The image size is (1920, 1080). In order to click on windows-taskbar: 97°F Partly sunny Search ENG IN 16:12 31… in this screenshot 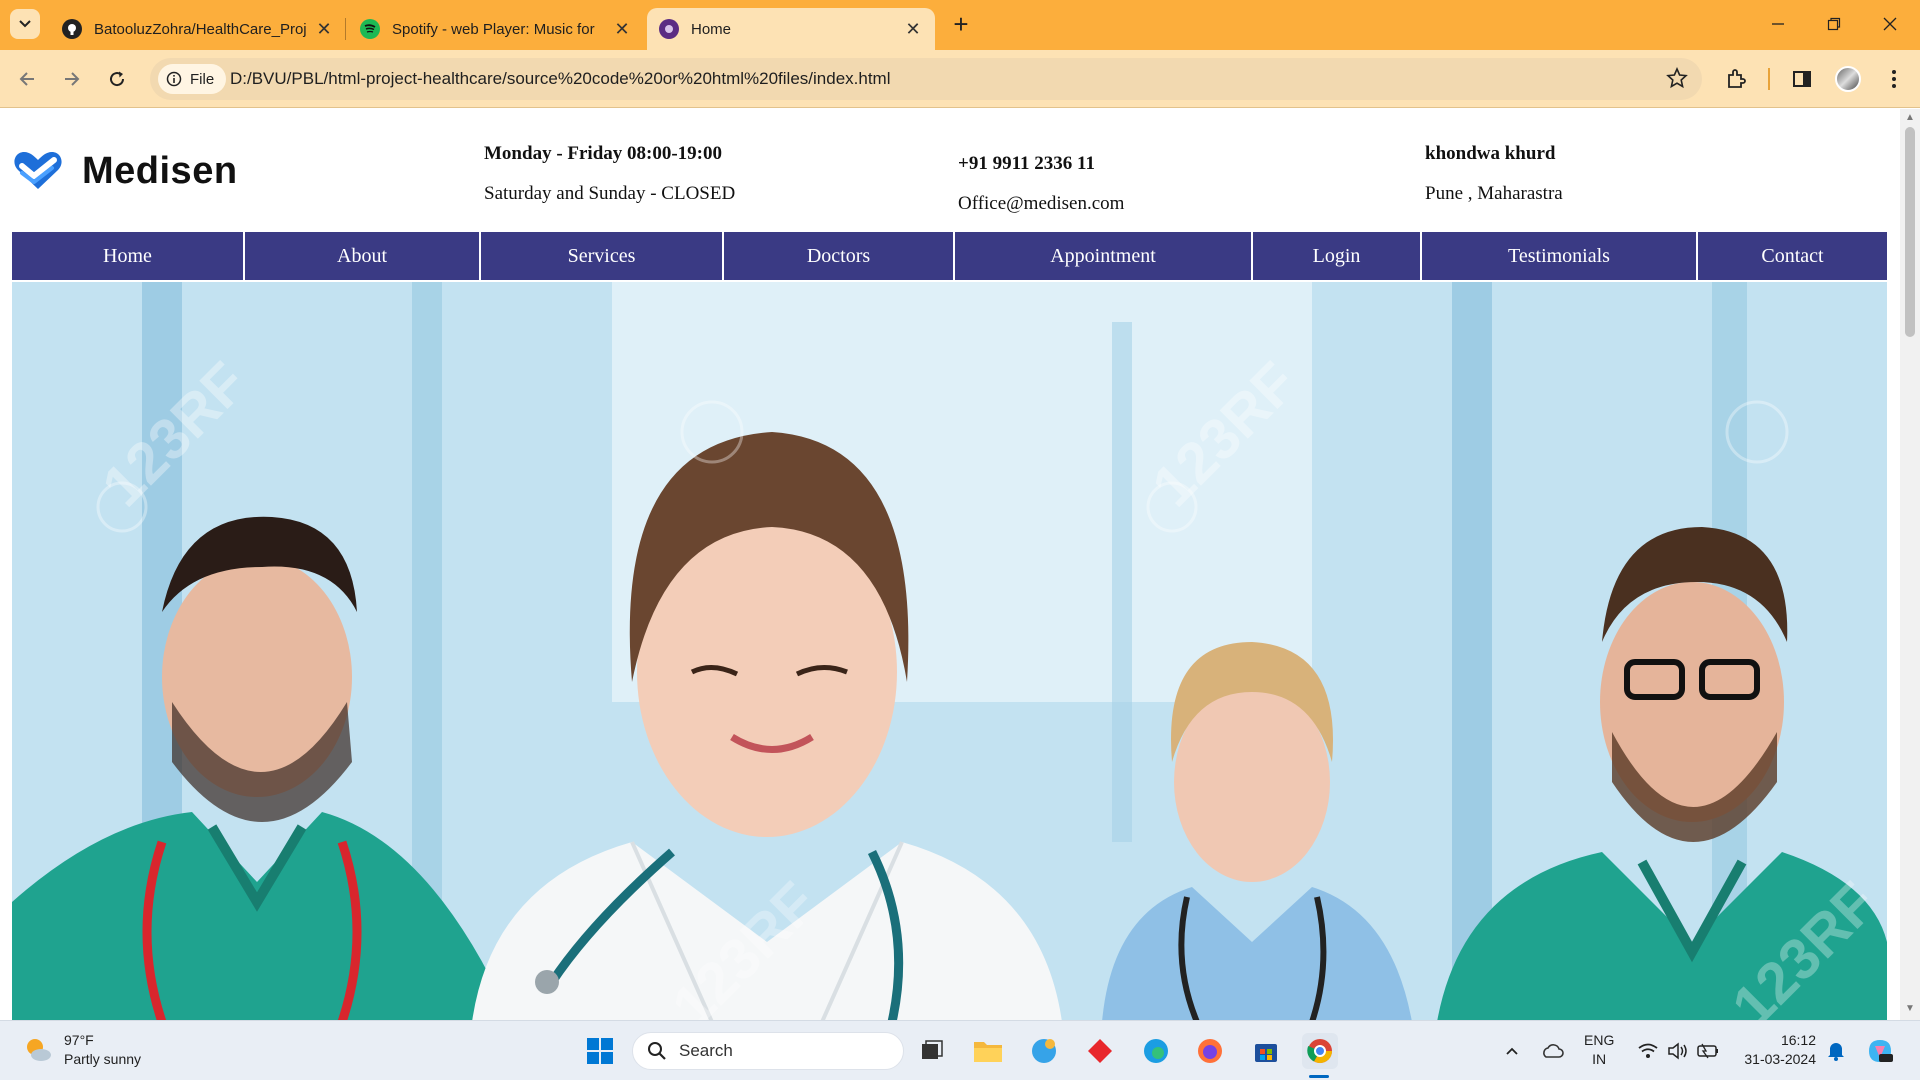, I will do `click(960, 1050)`.